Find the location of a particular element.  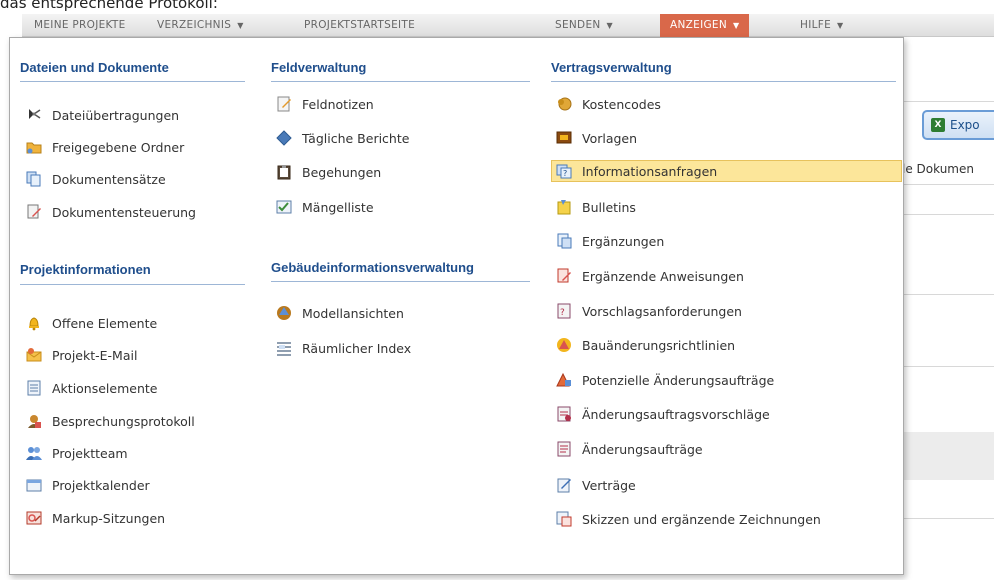

menu-item-label: Tägliche Berichte is located at coordinates (356, 138).